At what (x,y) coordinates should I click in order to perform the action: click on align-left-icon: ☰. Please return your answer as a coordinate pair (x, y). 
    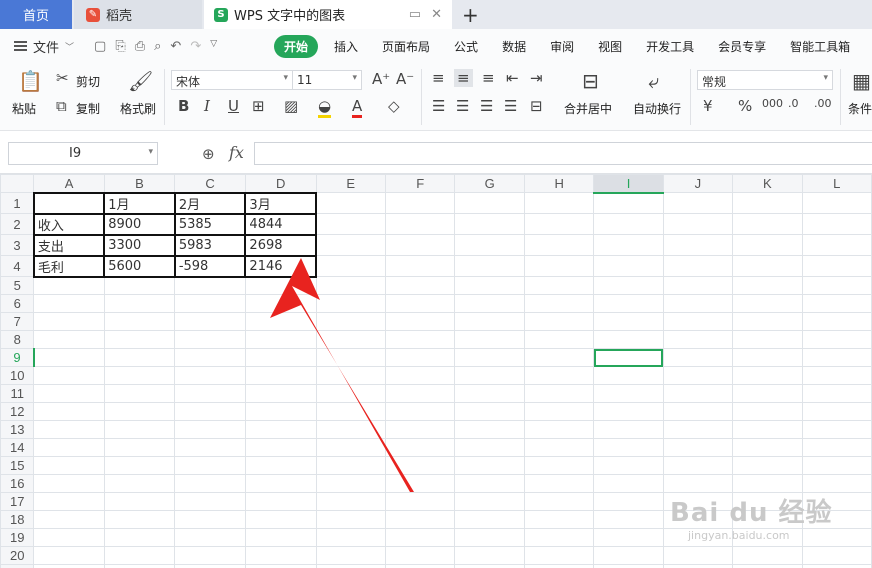
    Looking at the image, I should click on (438, 106).